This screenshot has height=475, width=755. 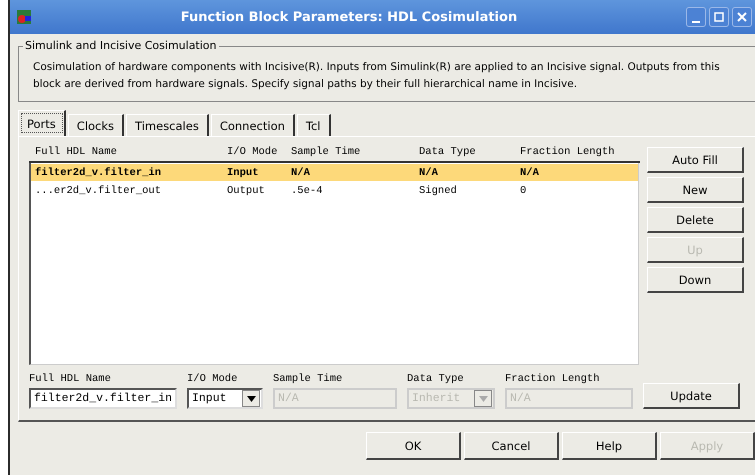 What do you see at coordinates (167, 125) in the screenshot?
I see `tab: Timescales` at bounding box center [167, 125].